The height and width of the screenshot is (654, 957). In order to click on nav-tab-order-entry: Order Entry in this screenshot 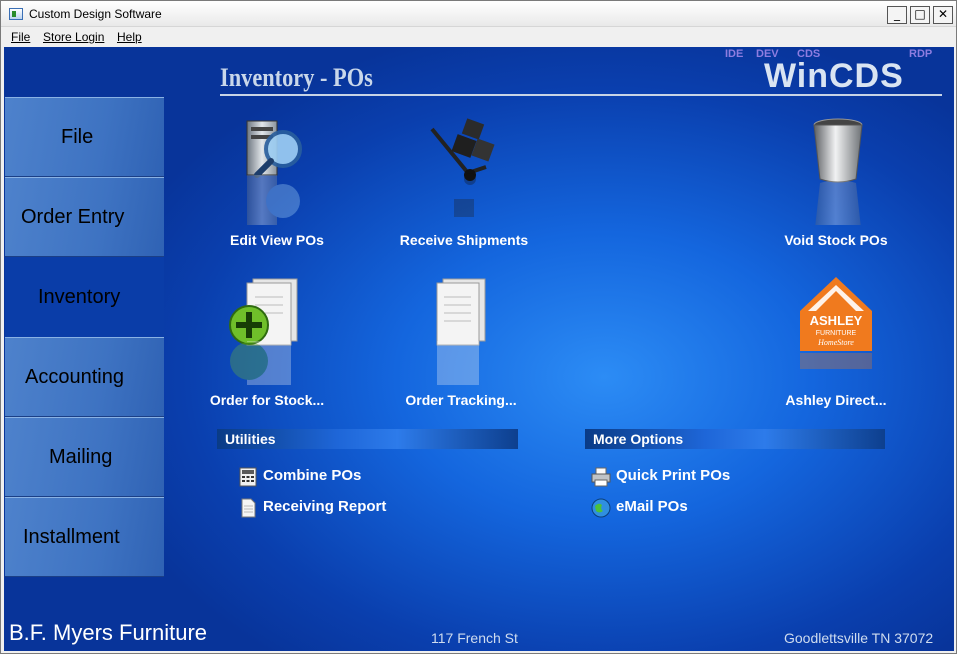, I will do `click(84, 217)`.